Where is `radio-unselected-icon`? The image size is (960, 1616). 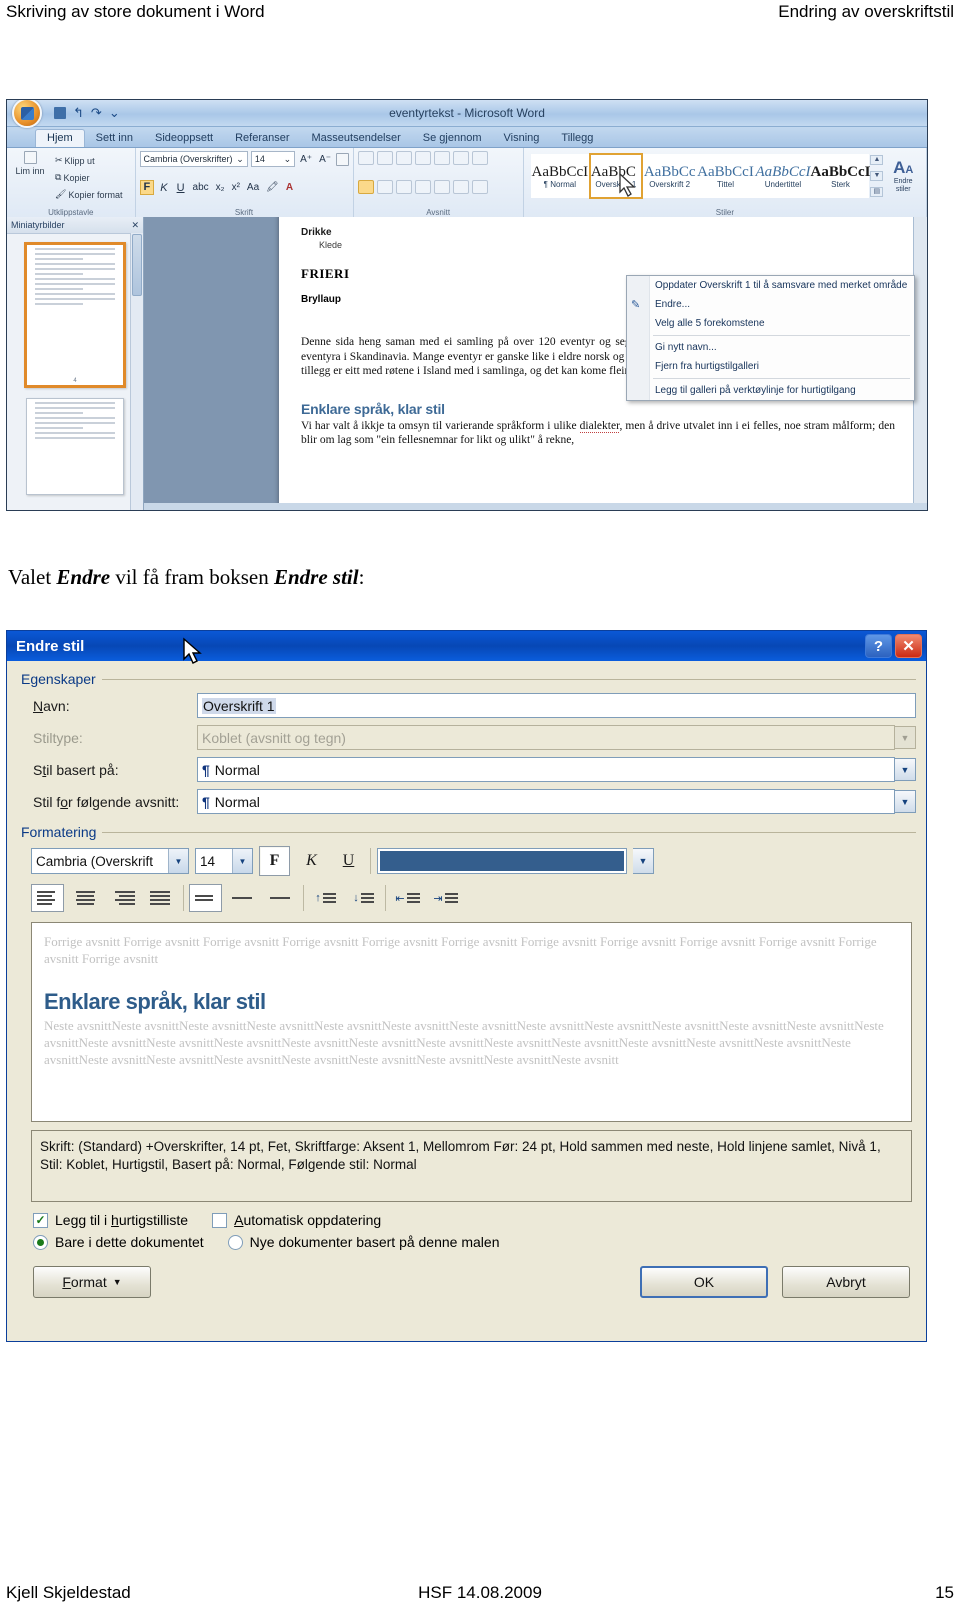 radio-unselected-icon is located at coordinates (235, 1242).